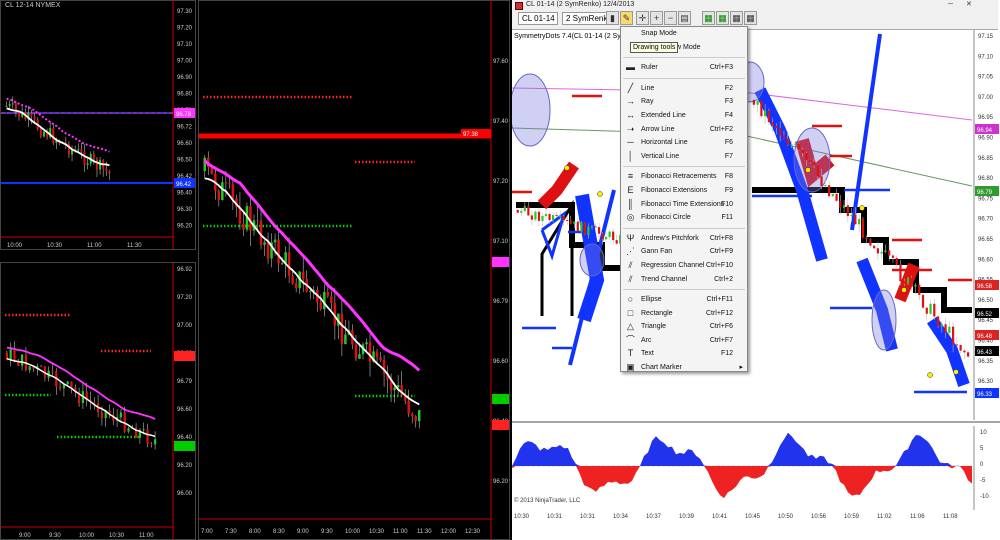 The image size is (1000, 540). What do you see at coordinates (948, 351) in the screenshot?
I see `bear-renko-path` at bounding box center [948, 351].